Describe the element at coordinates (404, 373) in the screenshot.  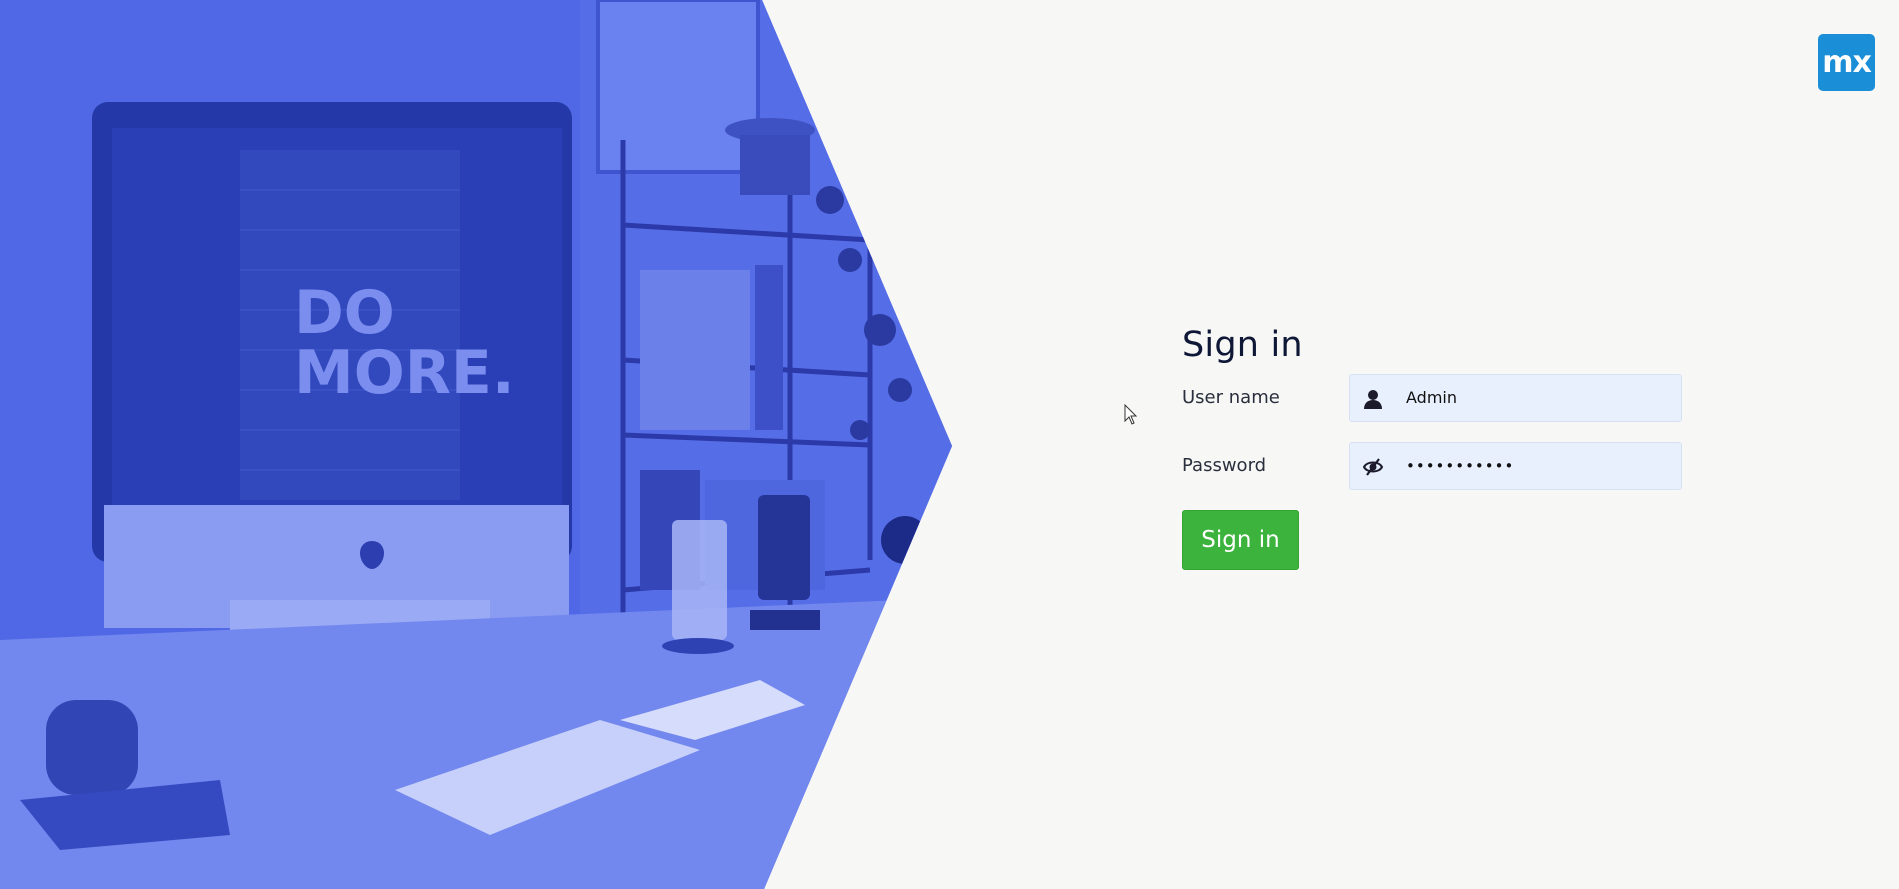
I see `poster-text-line2: MORE.` at that location.